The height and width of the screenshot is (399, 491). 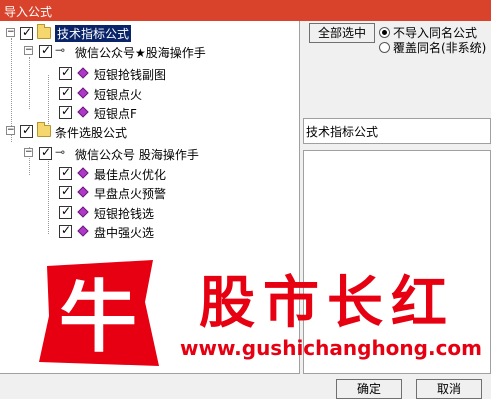 I want to click on tree-folder-tech: − 技术指标公式, so click(x=149, y=33).